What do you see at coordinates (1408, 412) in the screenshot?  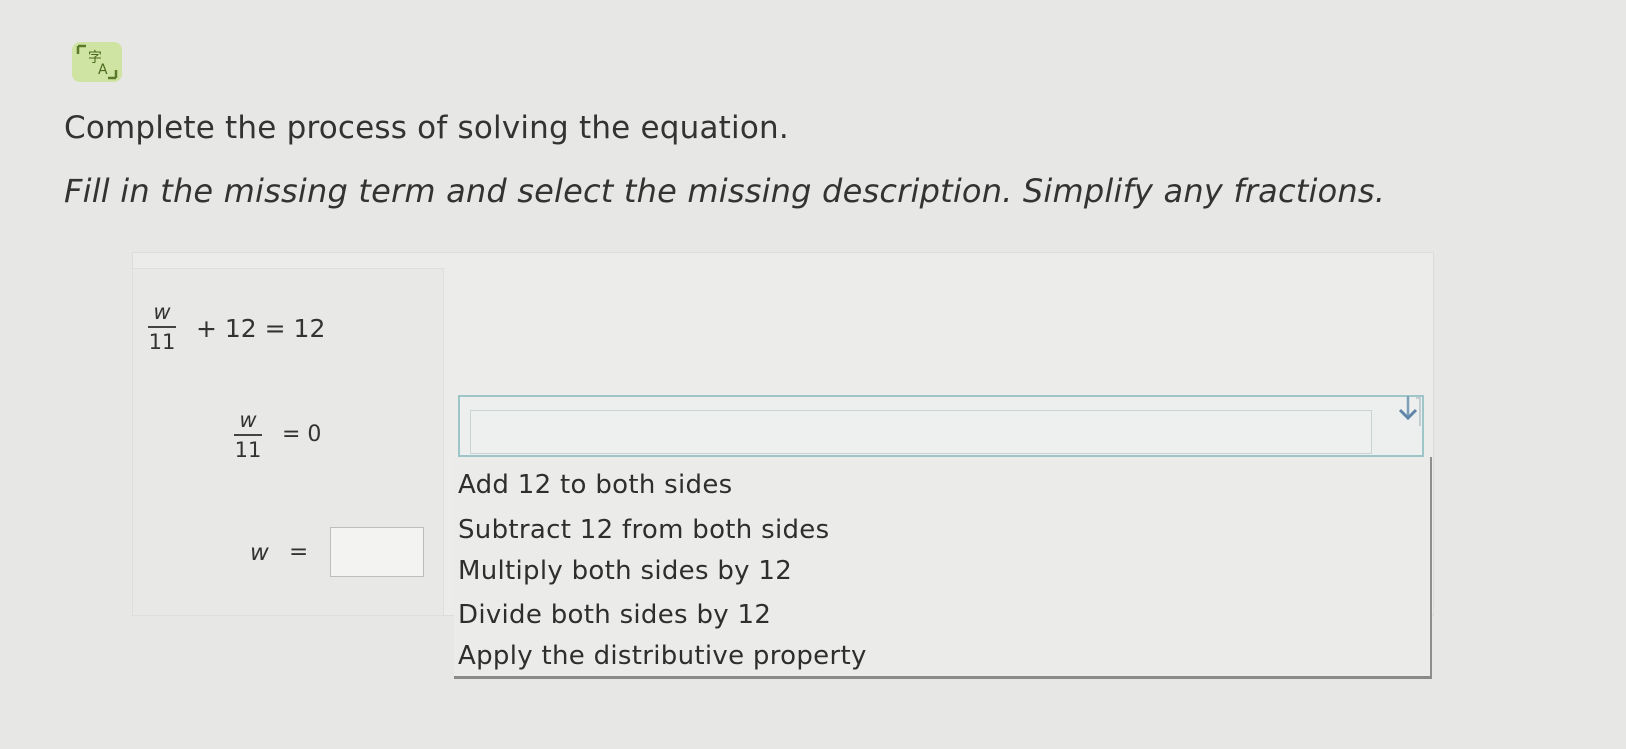 I see `dropdown-arrow-icon` at bounding box center [1408, 412].